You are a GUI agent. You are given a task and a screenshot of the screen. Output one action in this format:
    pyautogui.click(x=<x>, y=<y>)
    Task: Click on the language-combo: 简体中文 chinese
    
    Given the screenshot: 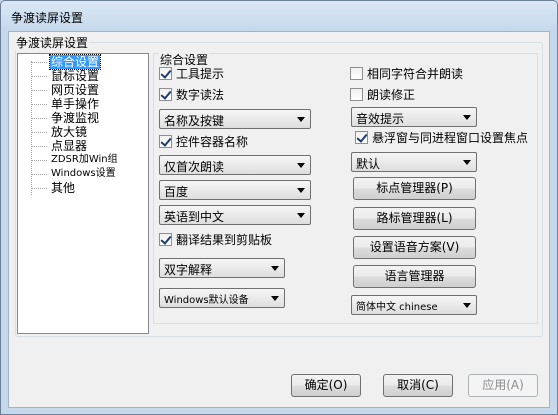 What is the action you would take?
    pyautogui.click(x=414, y=305)
    